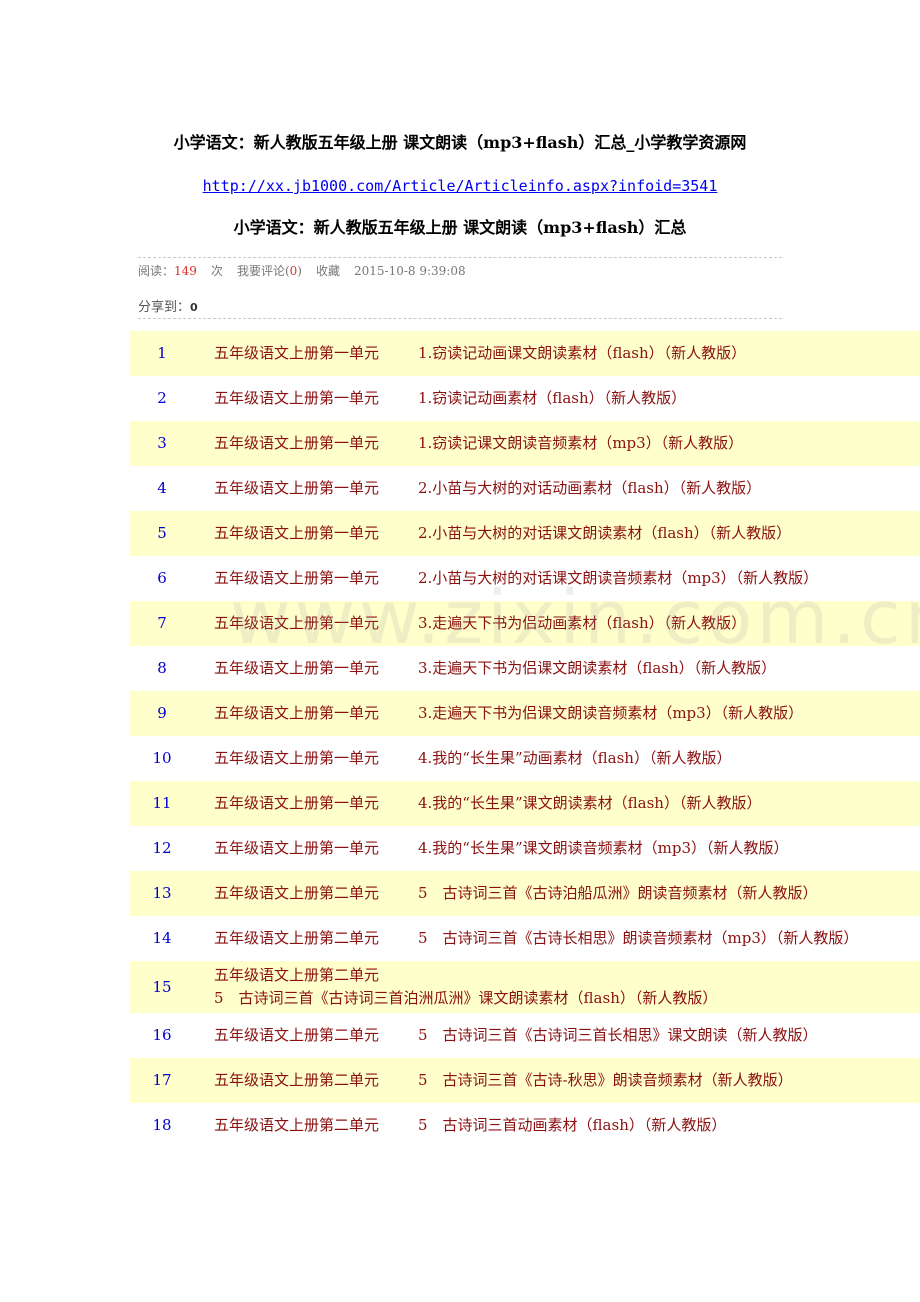 Image resolution: width=920 pixels, height=1302 pixels. What do you see at coordinates (597, 668) in the screenshot?
I see `item-title: 3.走遍天下书为侣课文朗读素材（flash）（新人教版）` at bounding box center [597, 668].